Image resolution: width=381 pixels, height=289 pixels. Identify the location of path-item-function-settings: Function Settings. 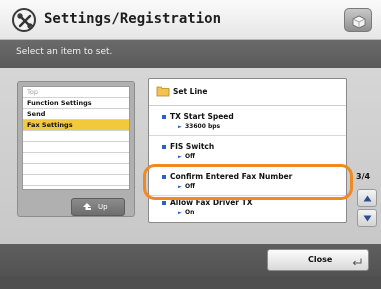
(76, 103).